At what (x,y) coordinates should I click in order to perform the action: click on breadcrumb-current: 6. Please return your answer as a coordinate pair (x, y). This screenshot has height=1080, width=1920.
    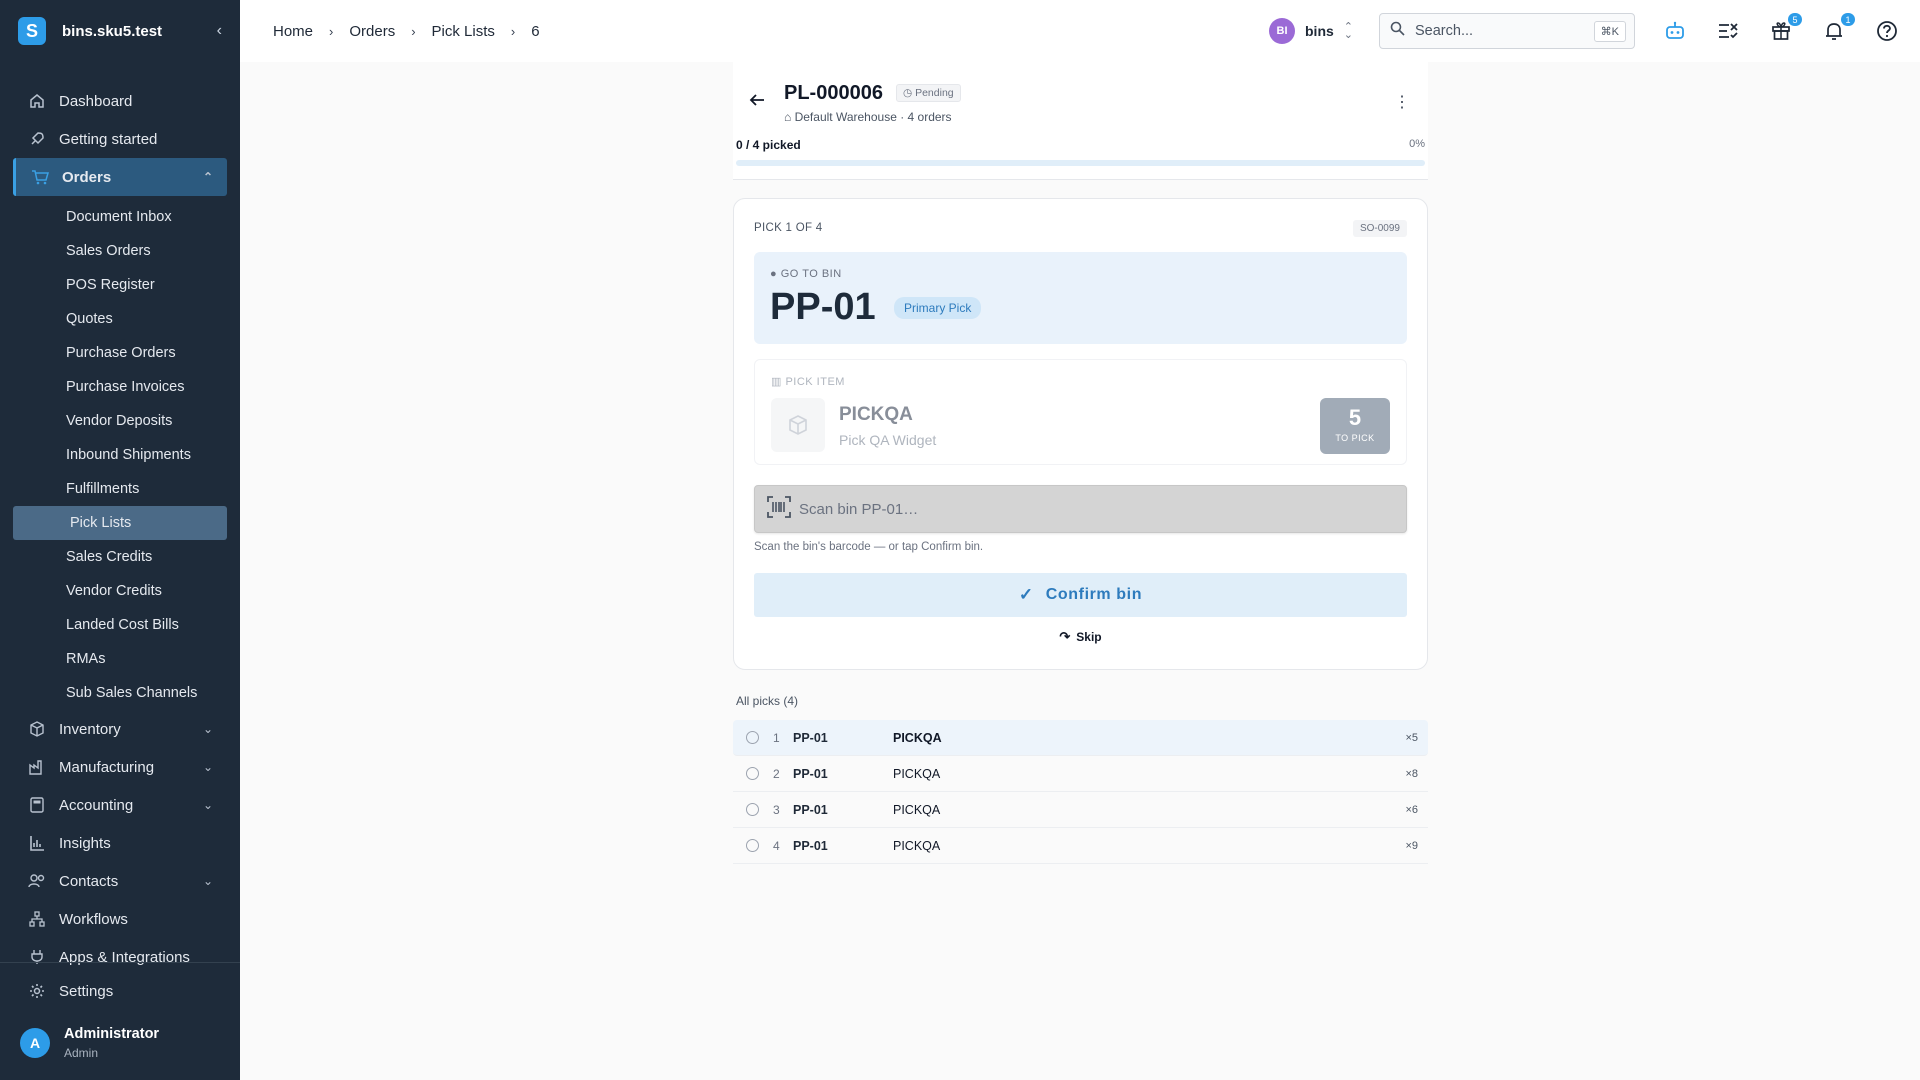
    Looking at the image, I should click on (535, 31).